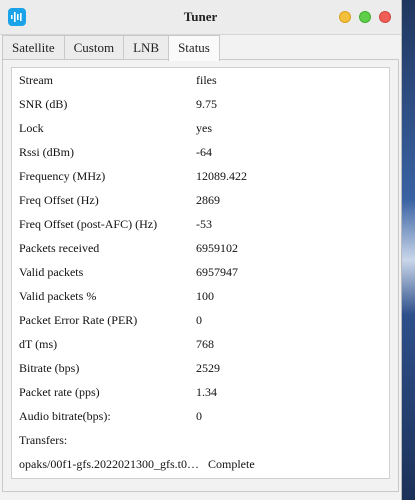 The height and width of the screenshot is (500, 415). What do you see at coordinates (385, 17) in the screenshot?
I see `close-button` at bounding box center [385, 17].